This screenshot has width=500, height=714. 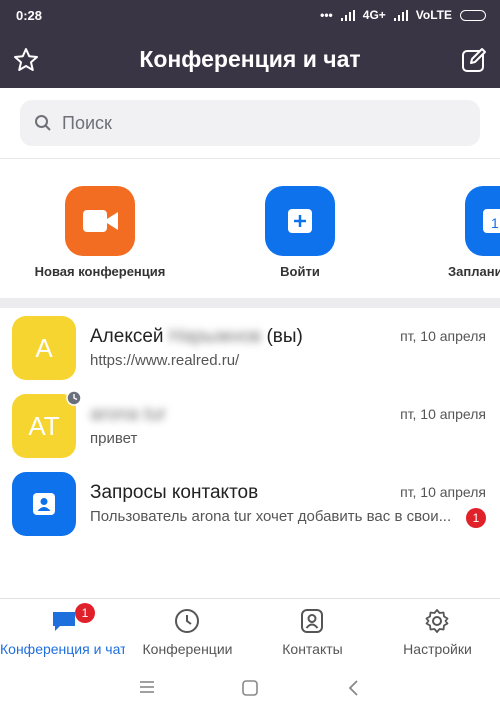 I want to click on app-header: Конференция и чат, so click(x=250, y=60).